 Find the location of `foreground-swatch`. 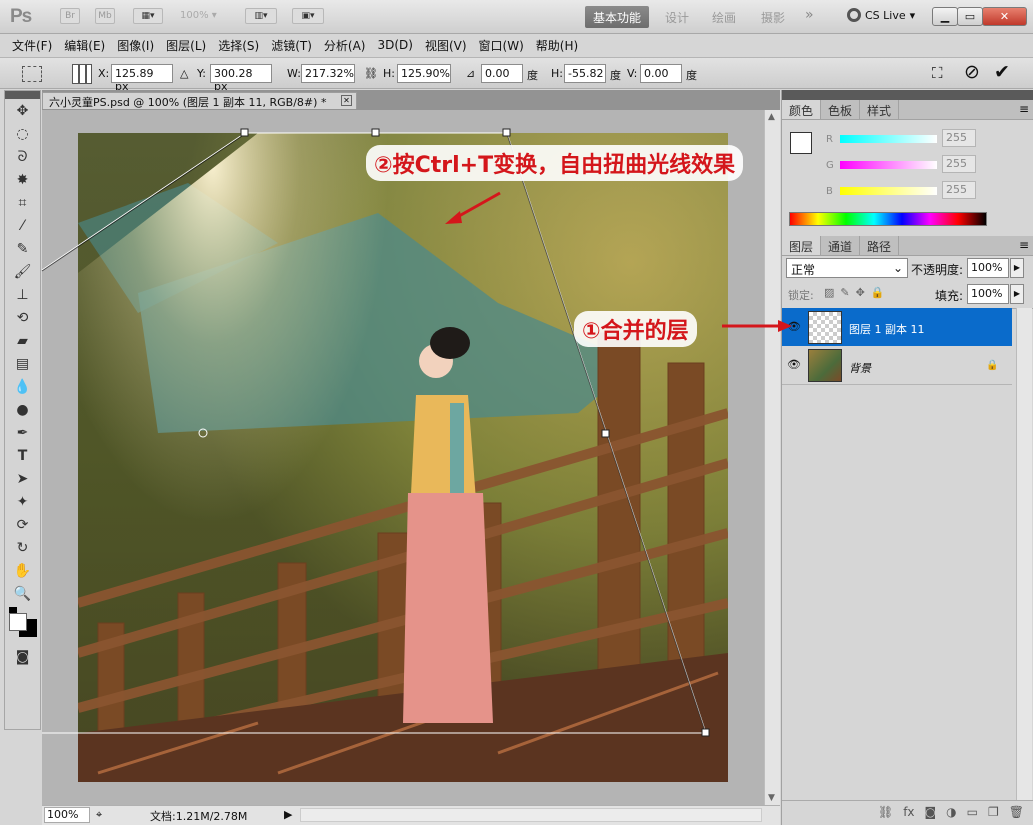

foreground-swatch is located at coordinates (801, 143).